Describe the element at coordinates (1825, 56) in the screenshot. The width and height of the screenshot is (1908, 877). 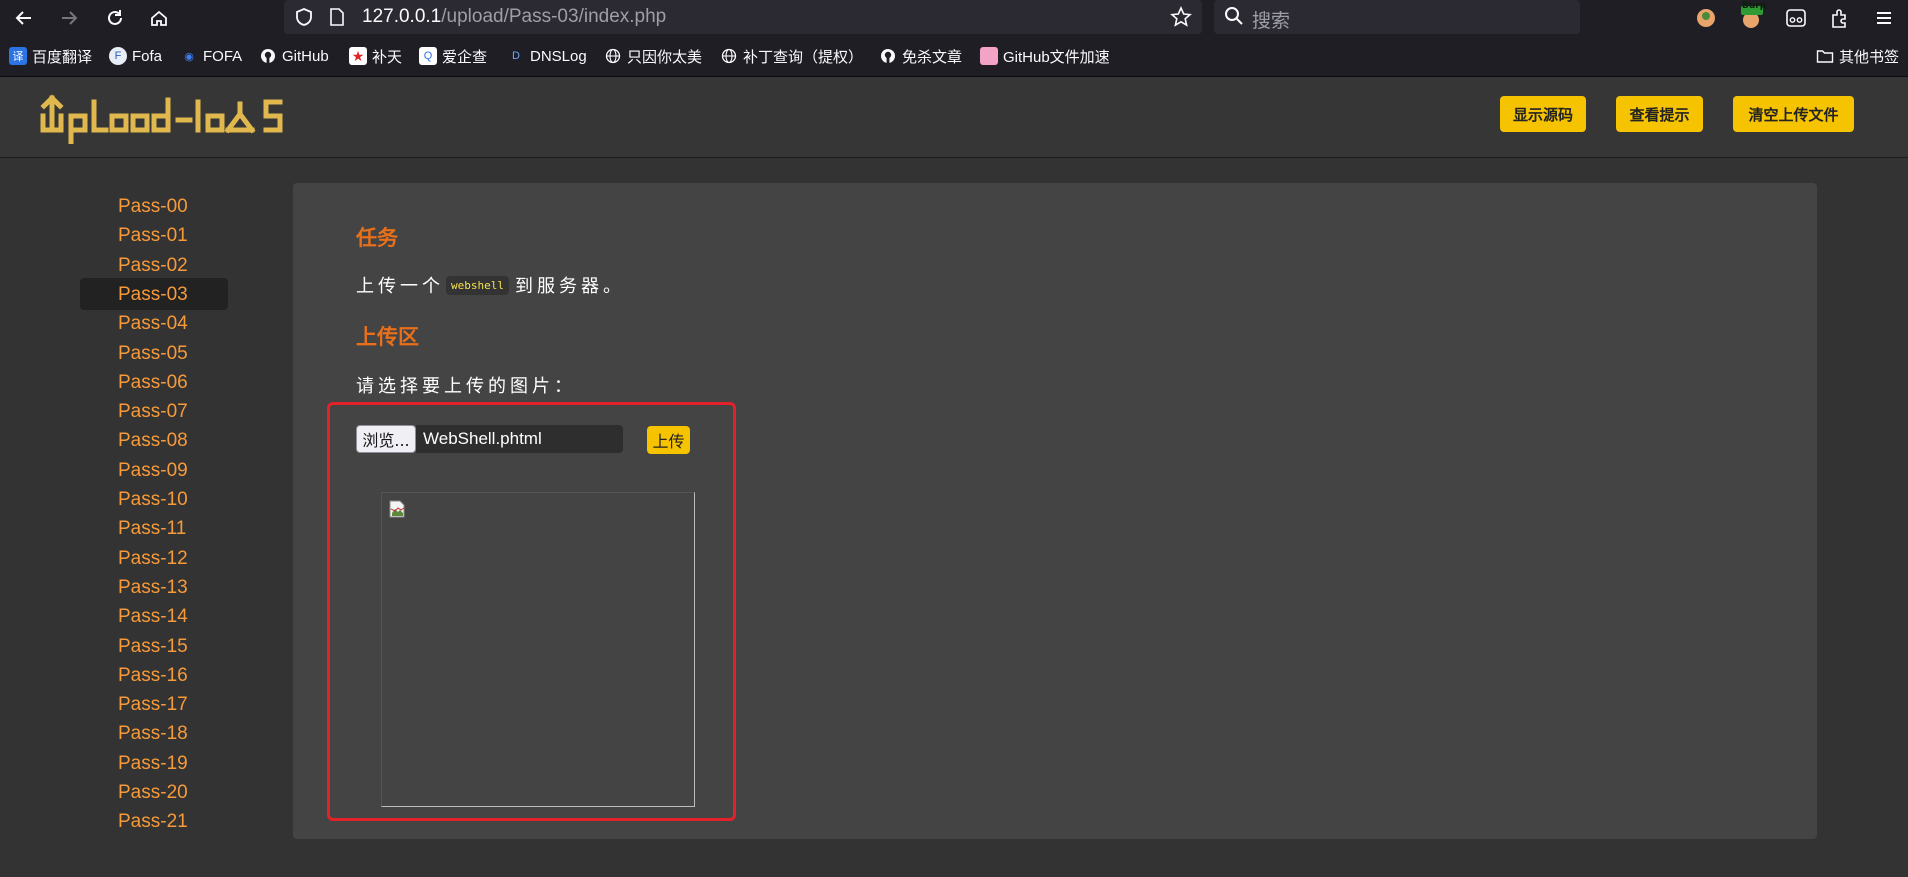
I see `folder-icon` at that location.